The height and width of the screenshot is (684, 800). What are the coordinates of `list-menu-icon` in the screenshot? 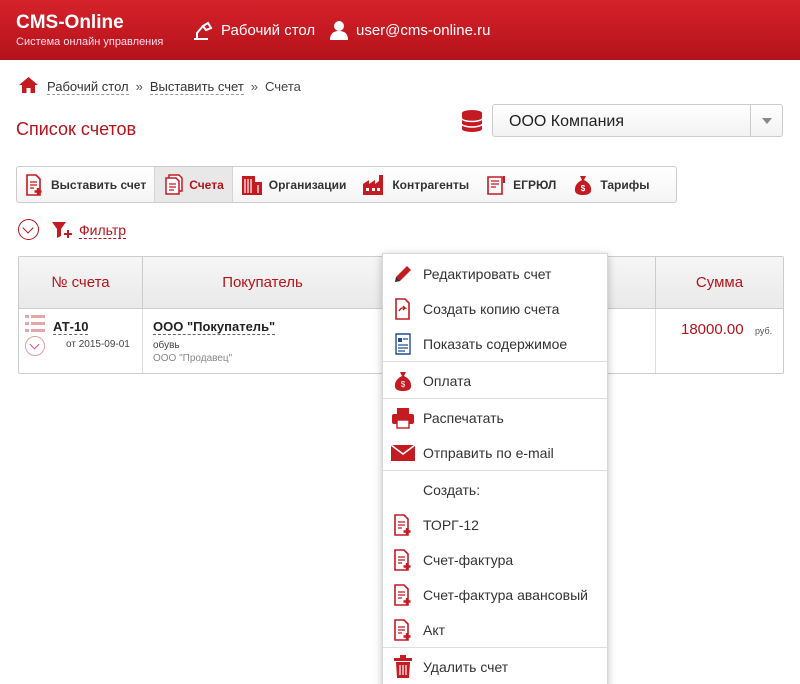 It's located at (35, 325).